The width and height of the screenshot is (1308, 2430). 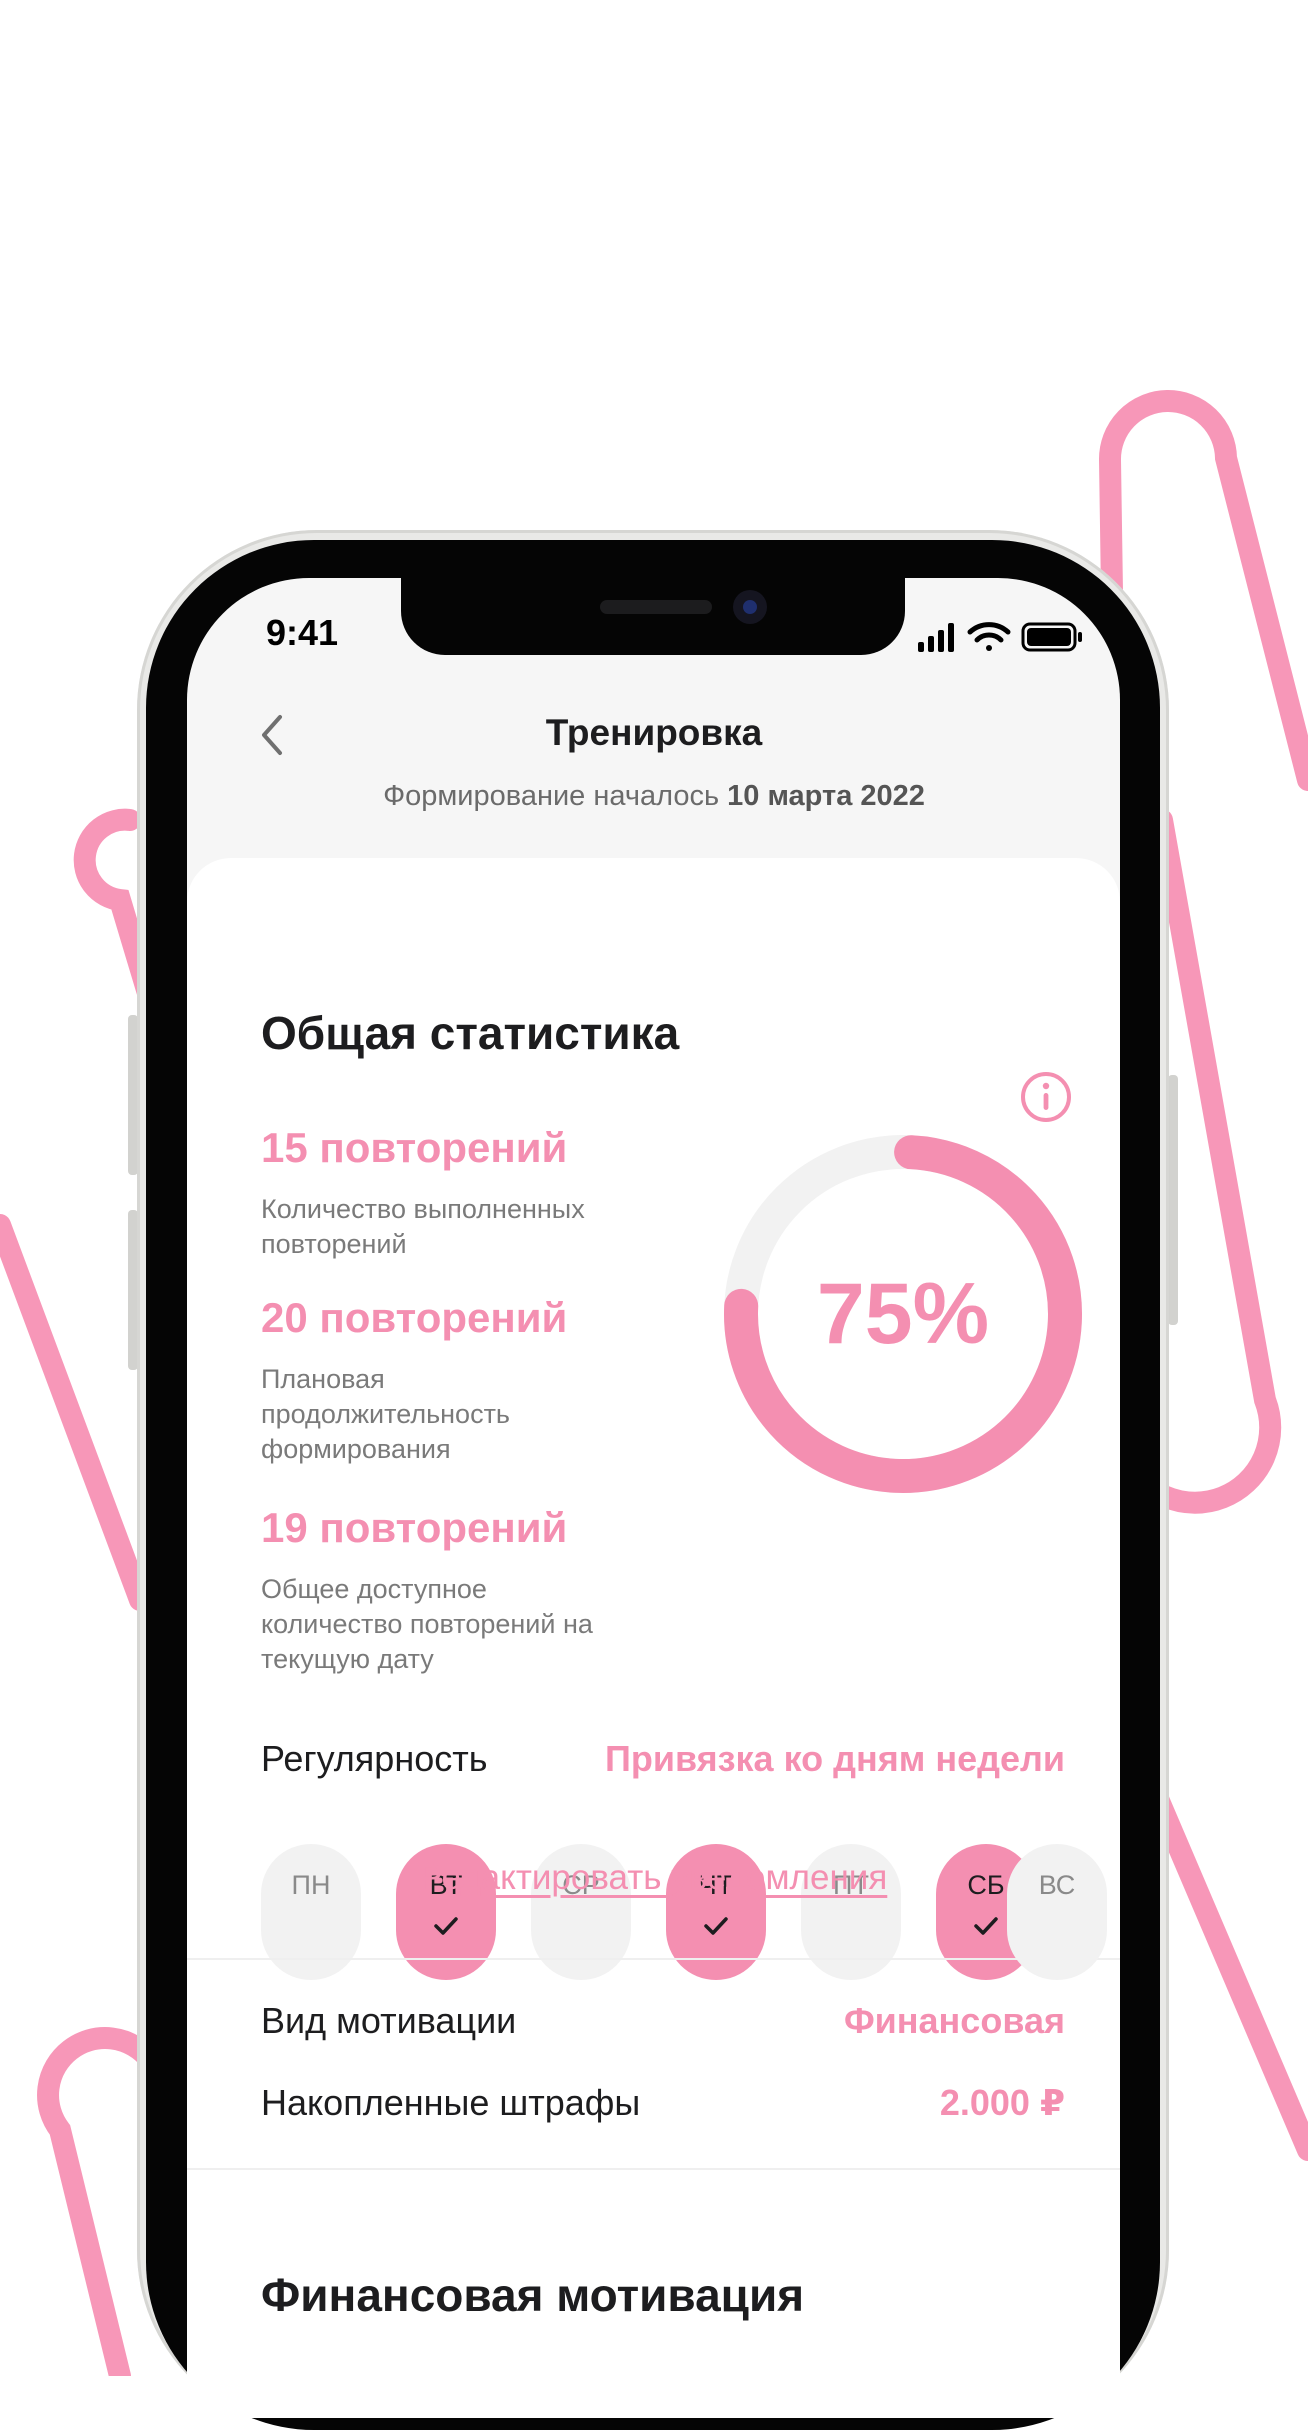 What do you see at coordinates (533, 2295) in the screenshot?
I see `financial-motivation-title: Финансовая мотивация` at bounding box center [533, 2295].